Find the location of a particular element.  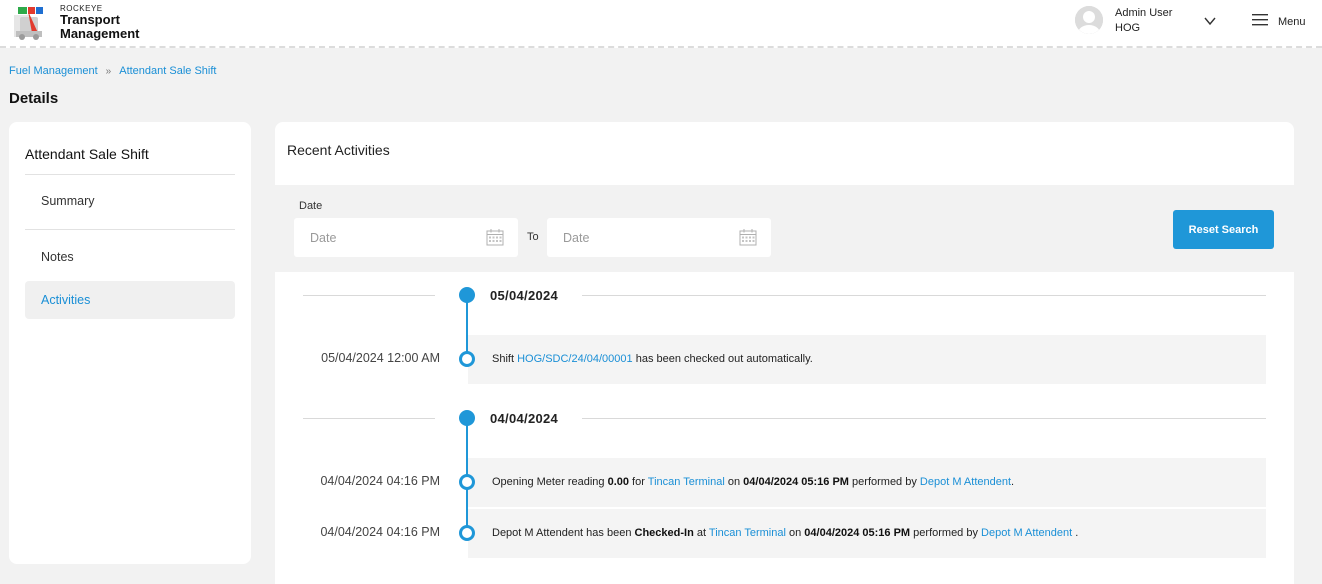

nav-item-activities: Activities is located at coordinates (130, 300).